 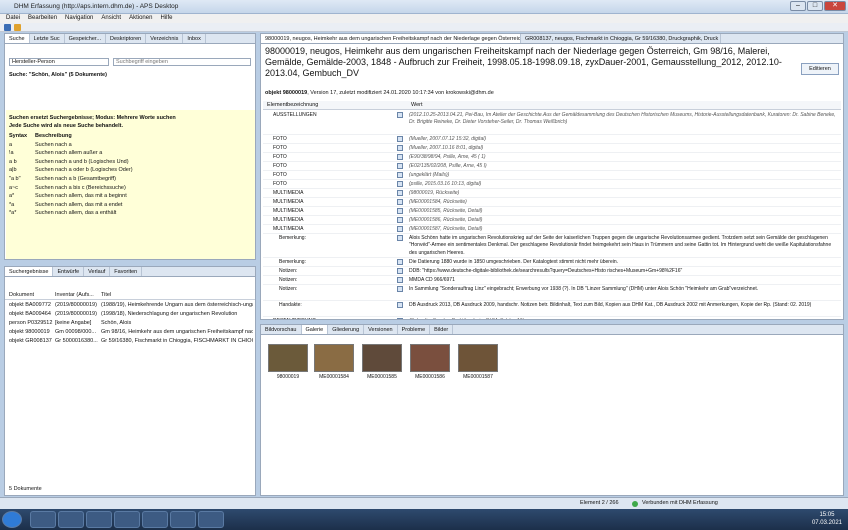 I want to click on maximize-button: □, so click(x=815, y=6).